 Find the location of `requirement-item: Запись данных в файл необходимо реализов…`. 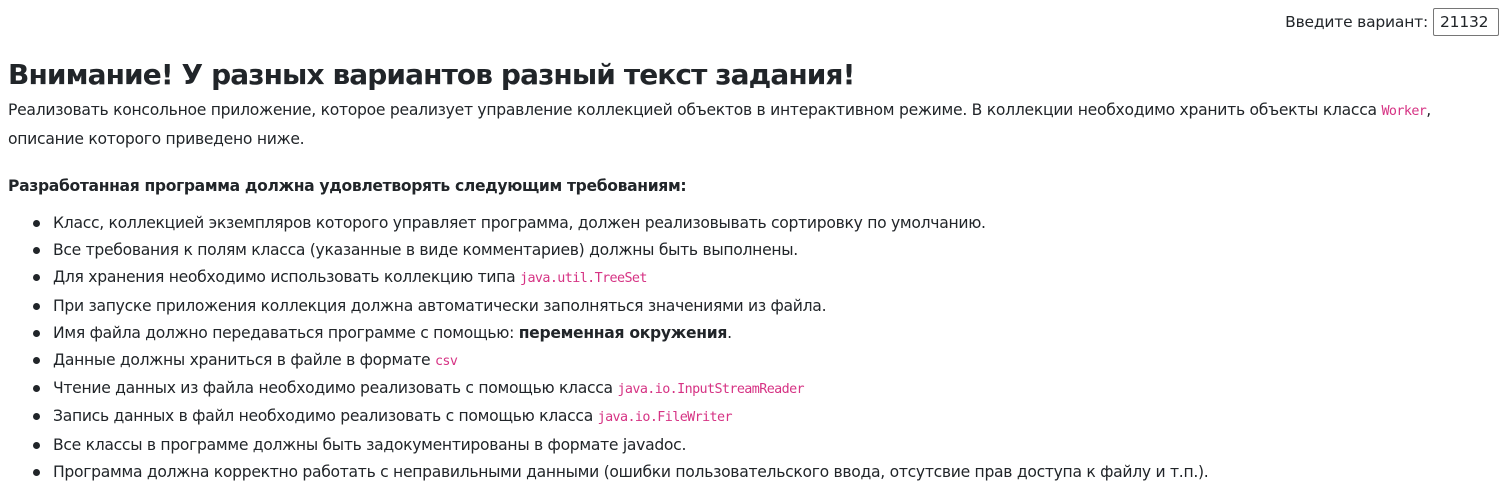

requirement-item: Запись данных в файл необходимо реализов… is located at coordinates (765, 417).